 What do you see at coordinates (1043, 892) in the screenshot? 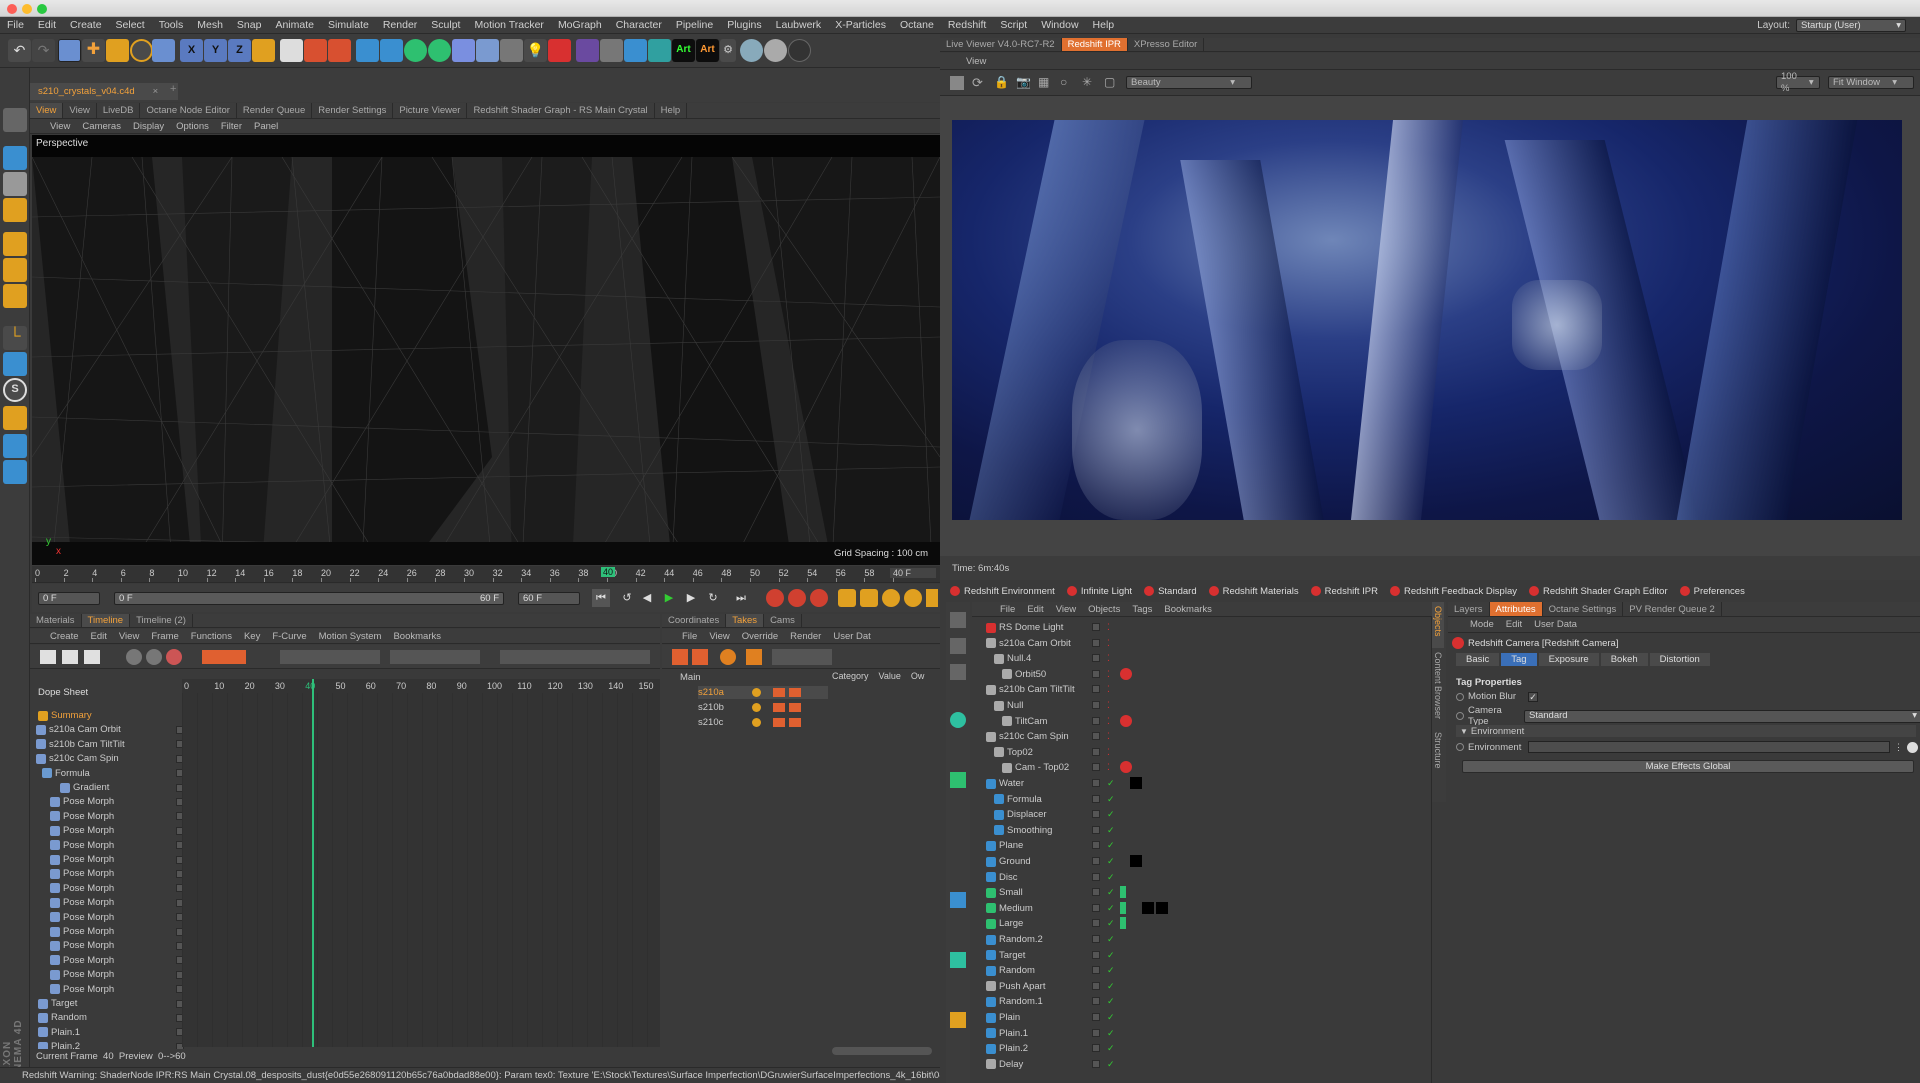
I see `object-row: Small` at bounding box center [1043, 892].